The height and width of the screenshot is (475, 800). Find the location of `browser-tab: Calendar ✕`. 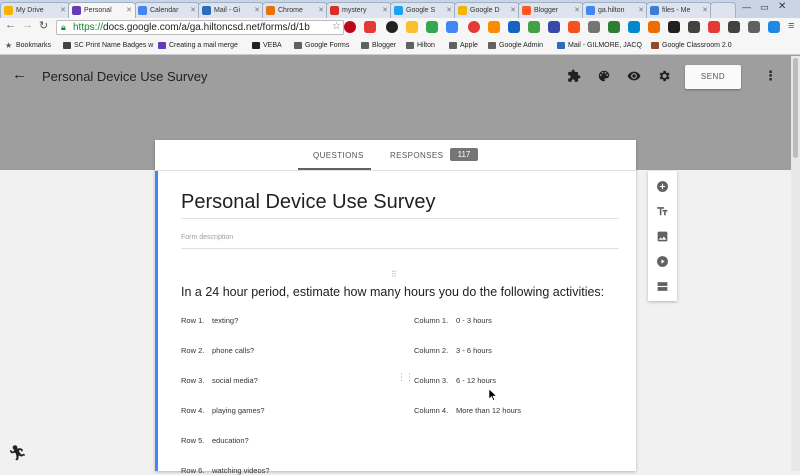

browser-tab: Calendar ✕ is located at coordinates (167, 10).